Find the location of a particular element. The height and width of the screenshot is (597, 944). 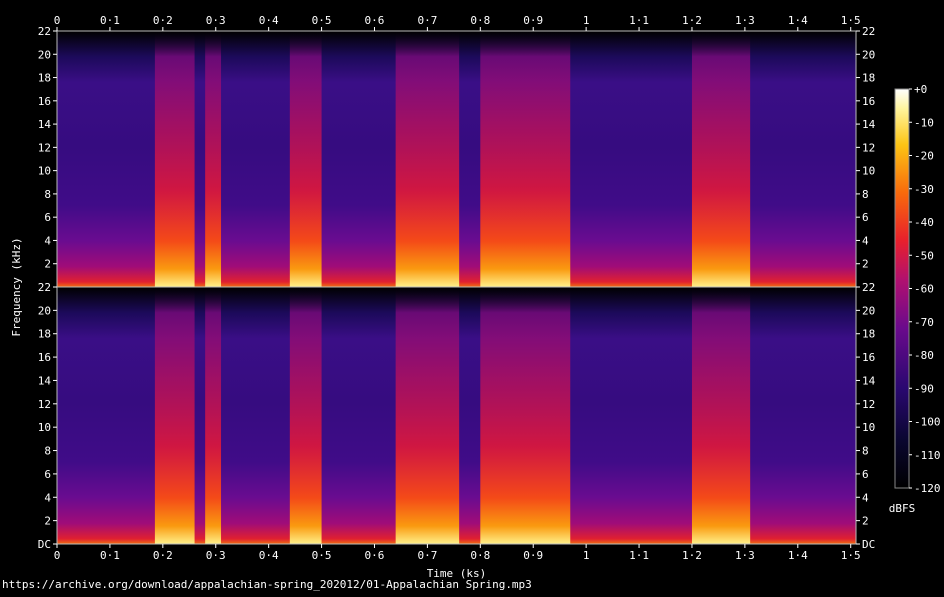

x-tick-label-bottom: 0·4 is located at coordinates (269, 555).